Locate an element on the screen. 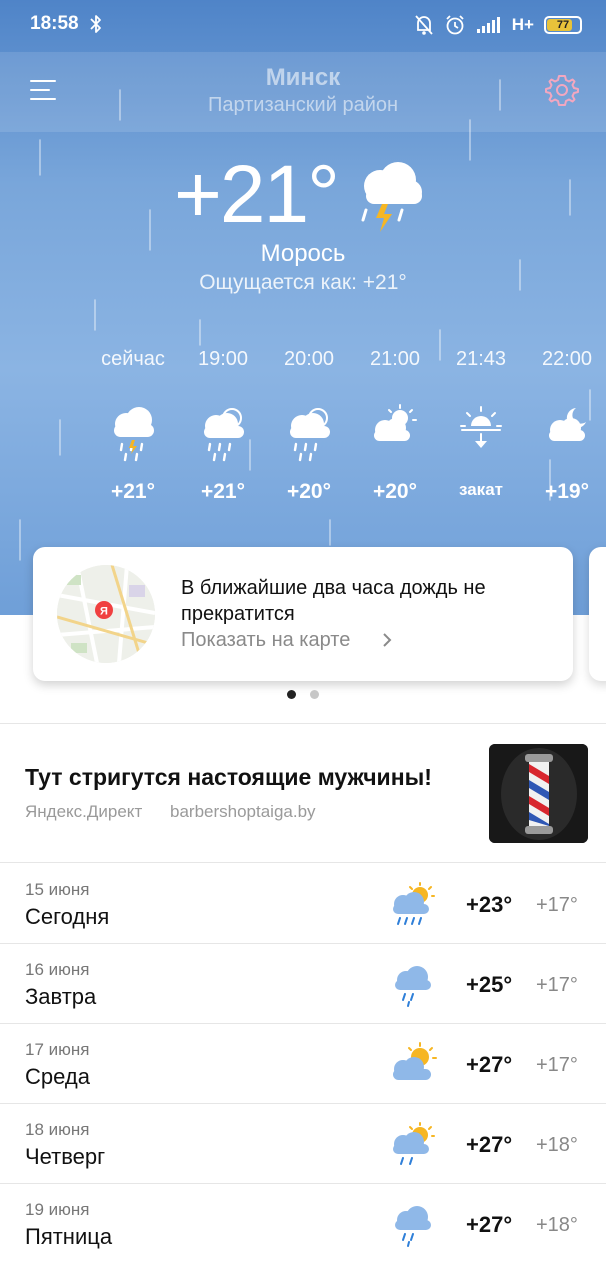 The width and height of the screenshot is (606, 1280). daily-row: 17 июня Среда +27° +17° is located at coordinates (303, 1064).